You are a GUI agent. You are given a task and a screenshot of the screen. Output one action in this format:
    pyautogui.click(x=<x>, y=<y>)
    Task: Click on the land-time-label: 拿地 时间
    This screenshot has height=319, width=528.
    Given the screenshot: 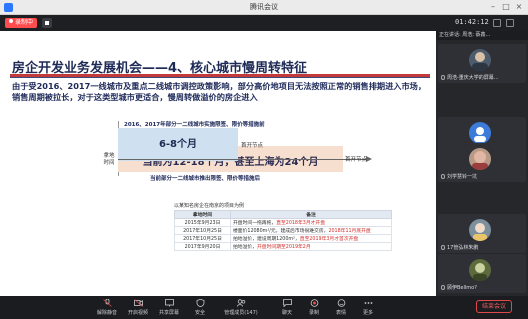 What is the action you would take?
    pyautogui.click(x=109, y=159)
    